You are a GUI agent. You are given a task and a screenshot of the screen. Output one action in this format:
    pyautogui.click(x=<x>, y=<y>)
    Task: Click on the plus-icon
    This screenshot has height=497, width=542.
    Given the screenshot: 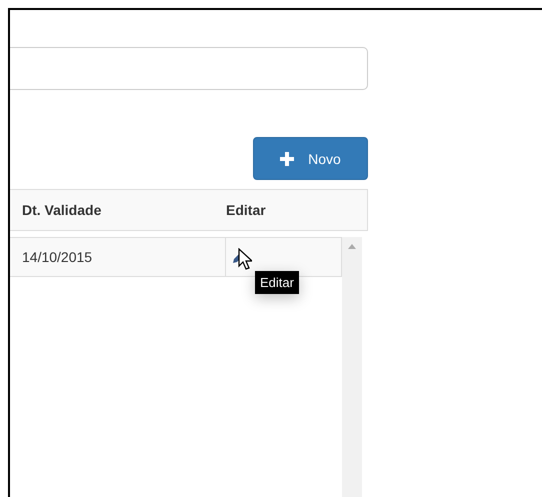 What is the action you would take?
    pyautogui.click(x=287, y=159)
    